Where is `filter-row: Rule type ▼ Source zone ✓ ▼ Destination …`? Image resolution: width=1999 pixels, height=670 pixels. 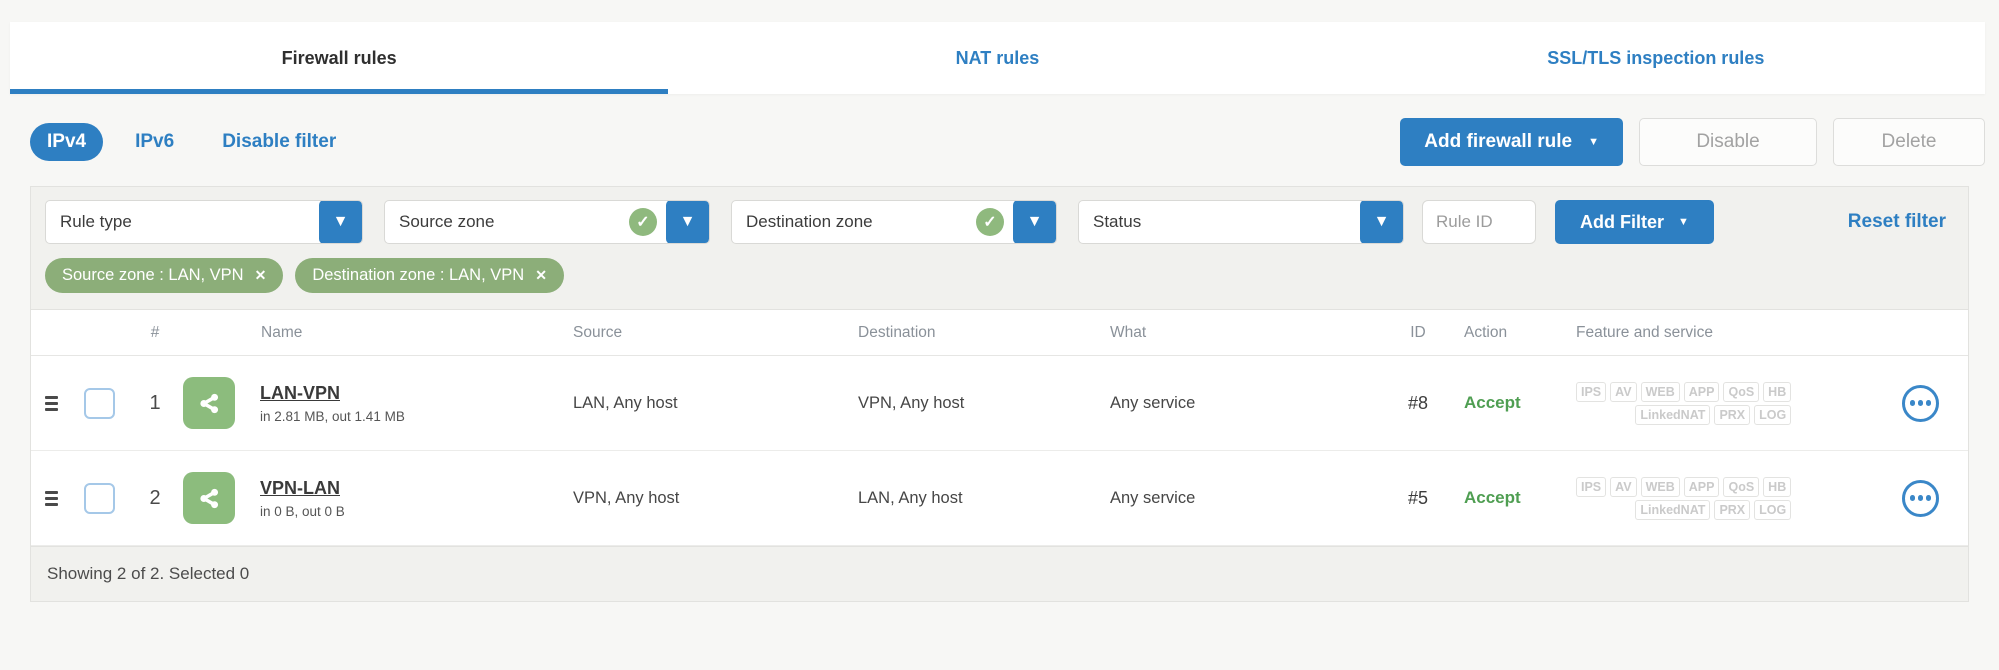
filter-row: Rule type ▼ Source zone ✓ ▼ Destination … is located at coordinates (999, 221).